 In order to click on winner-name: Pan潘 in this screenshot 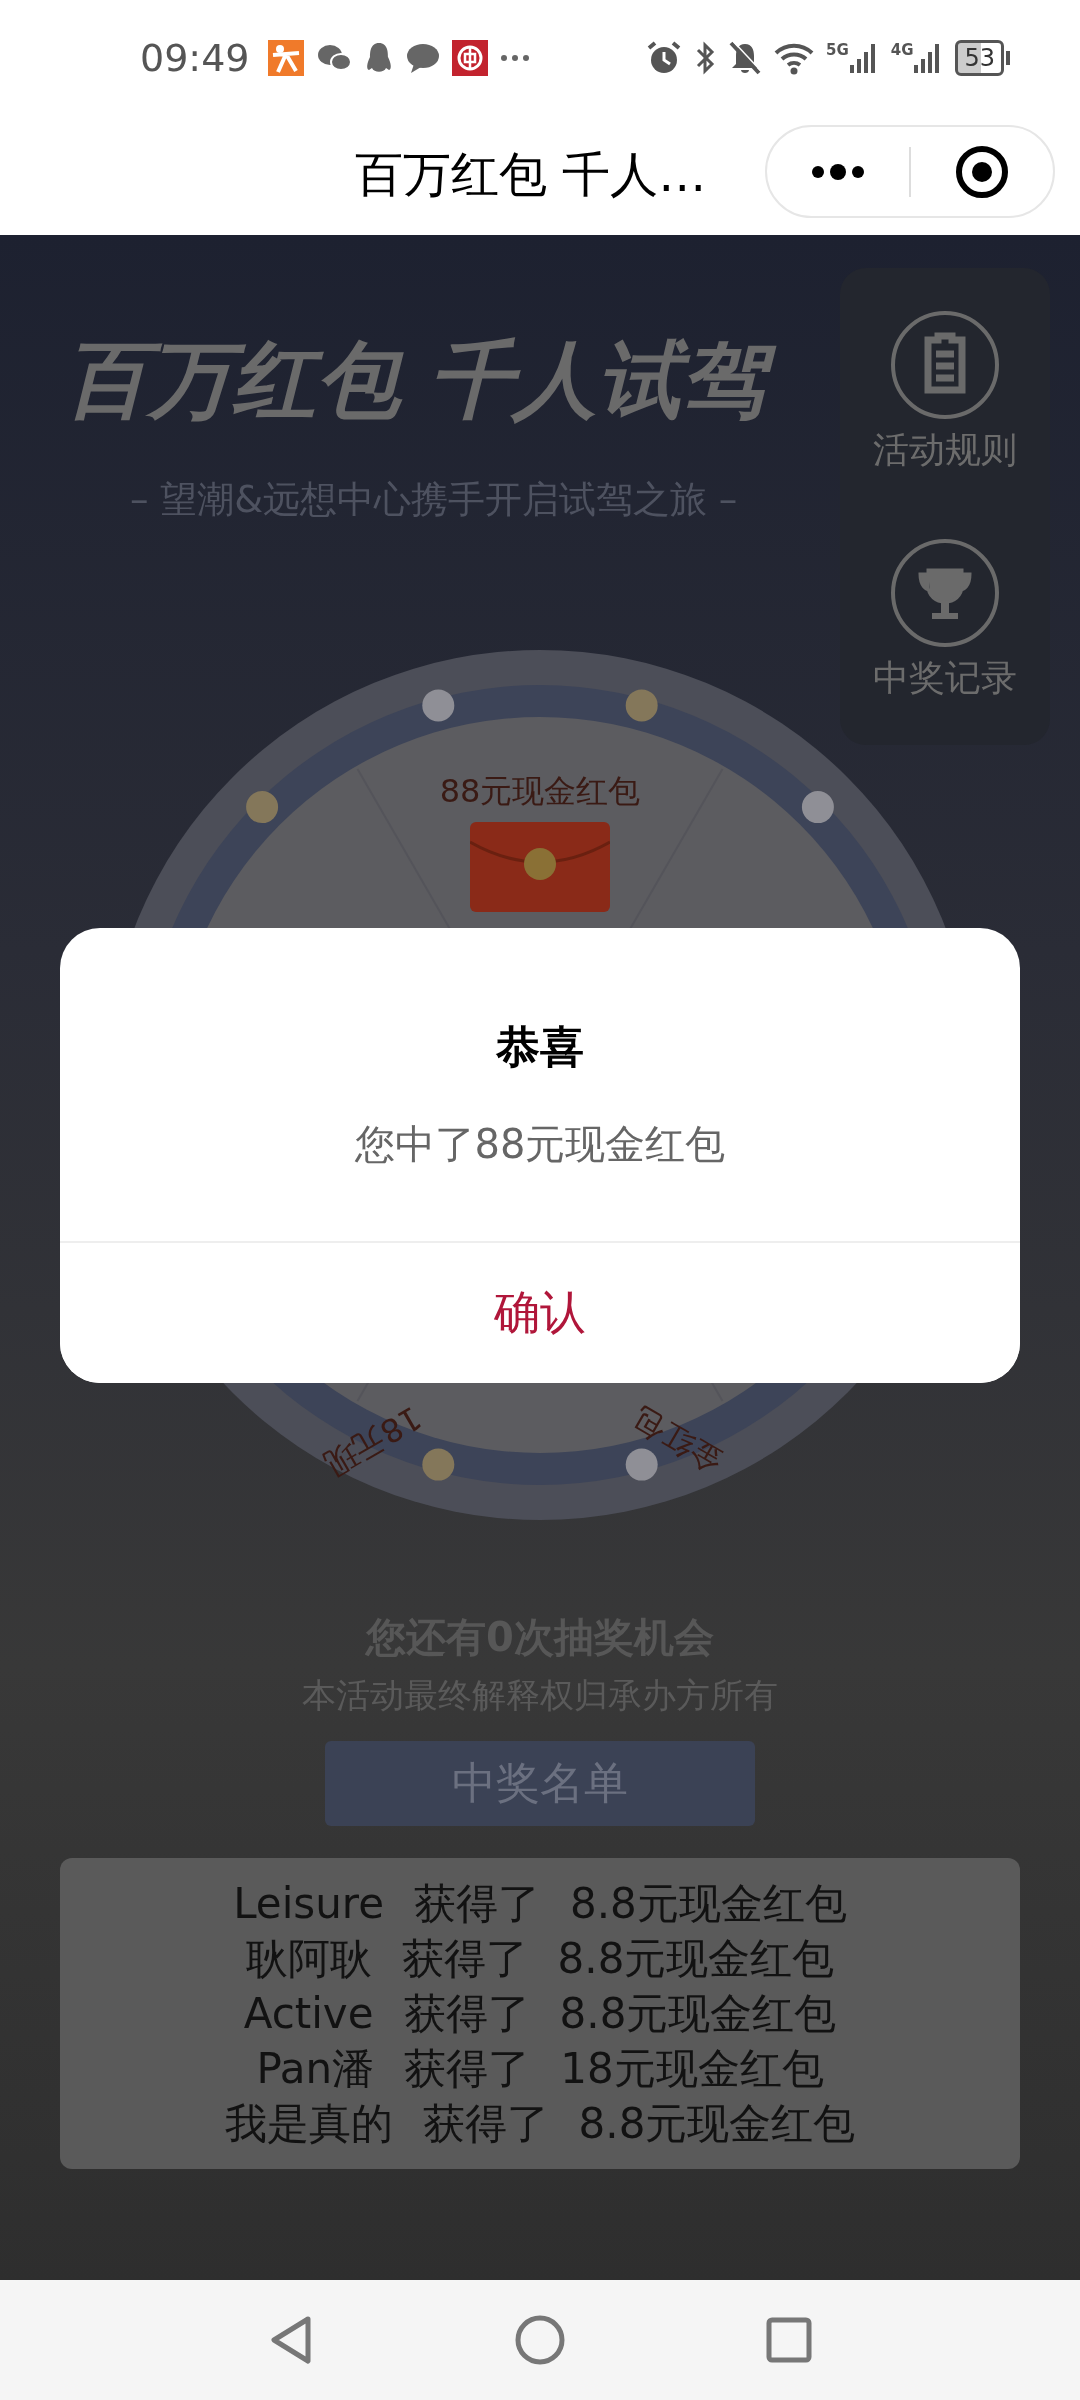, I will do `click(315, 2069)`.